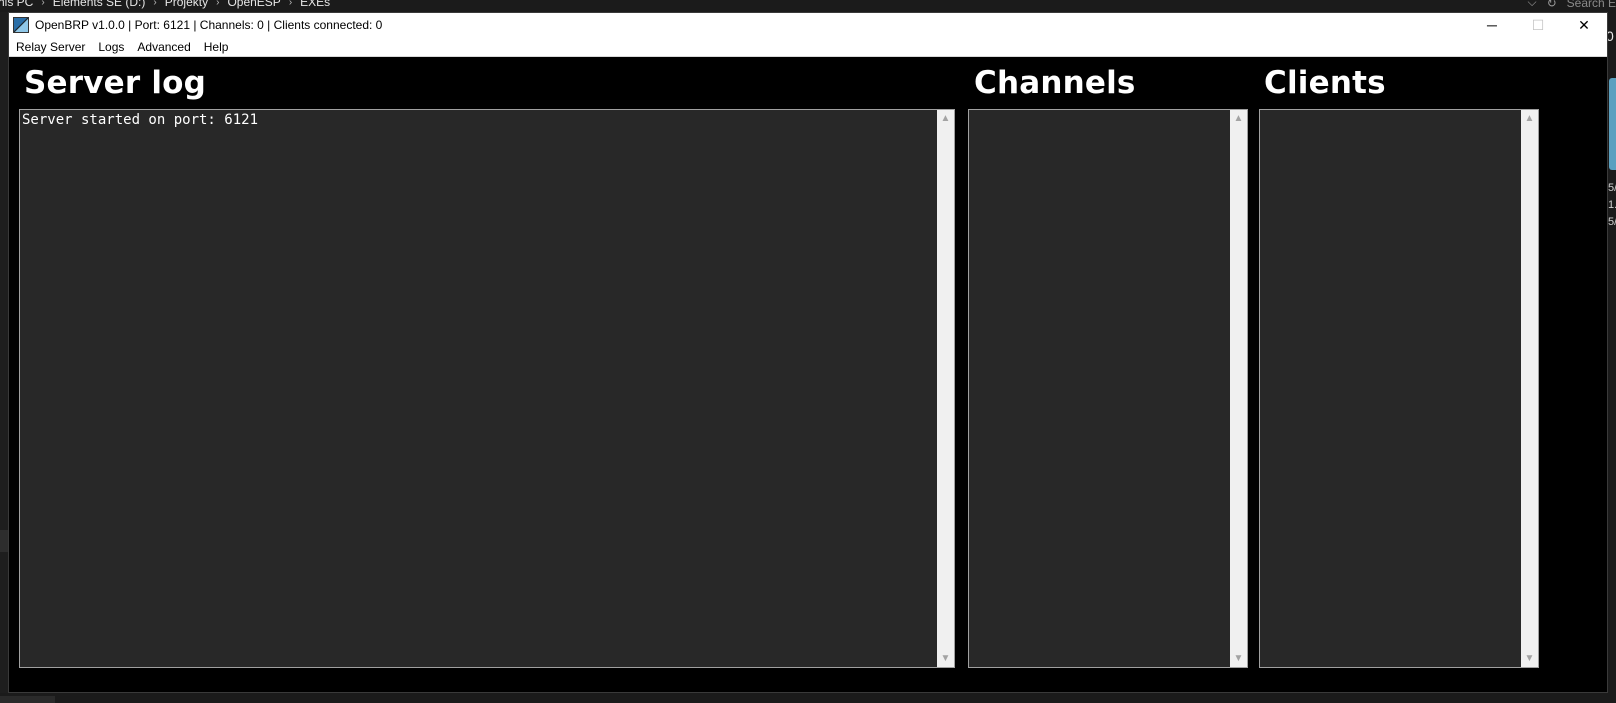 This screenshot has width=1616, height=703. Describe the element at coordinates (1492, 25) in the screenshot. I see `minimize-button: ─` at that location.